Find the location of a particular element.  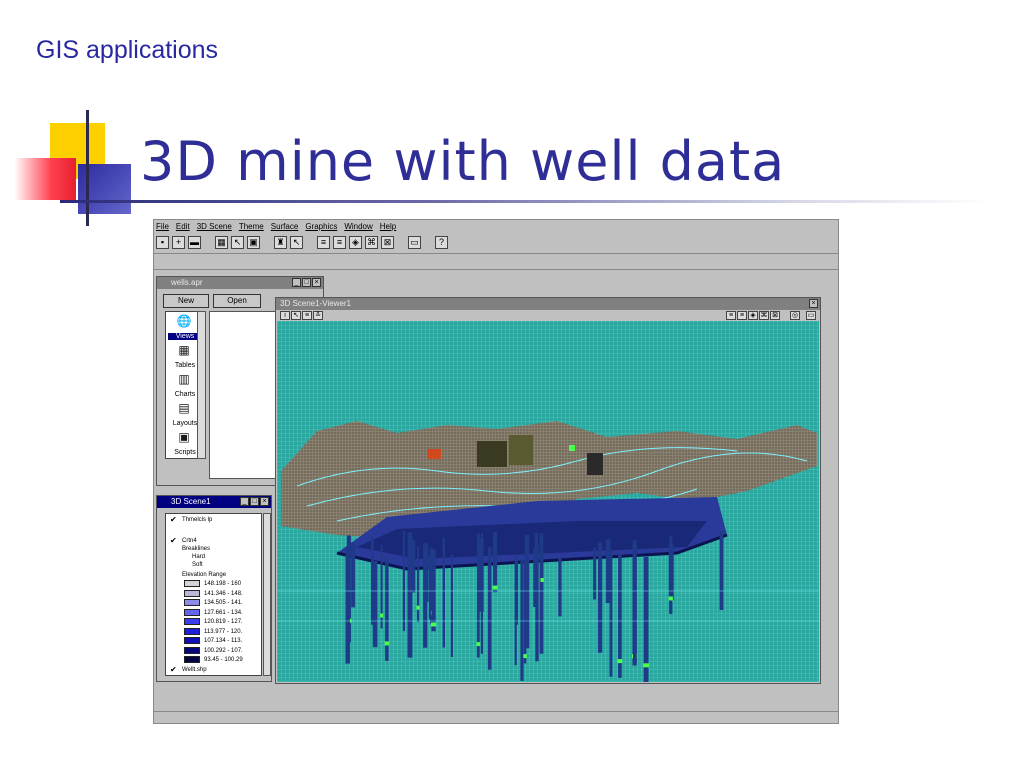

scene-toolbar-right: ≡ ≡ ◈ ⌘ ⊠ ◎ ▭ is located at coordinates (771, 315).